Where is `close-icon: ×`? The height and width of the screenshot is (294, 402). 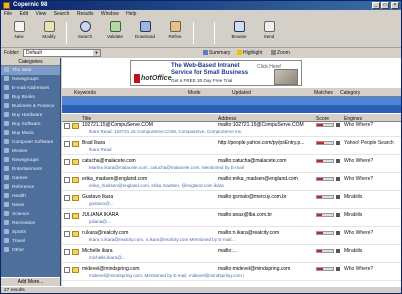
close-icon: × is located at coordinates (395, 5).